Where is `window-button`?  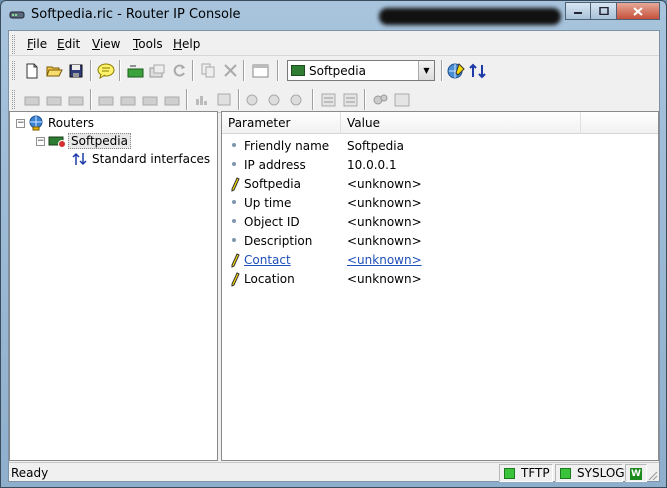
window-button is located at coordinates (260, 70).